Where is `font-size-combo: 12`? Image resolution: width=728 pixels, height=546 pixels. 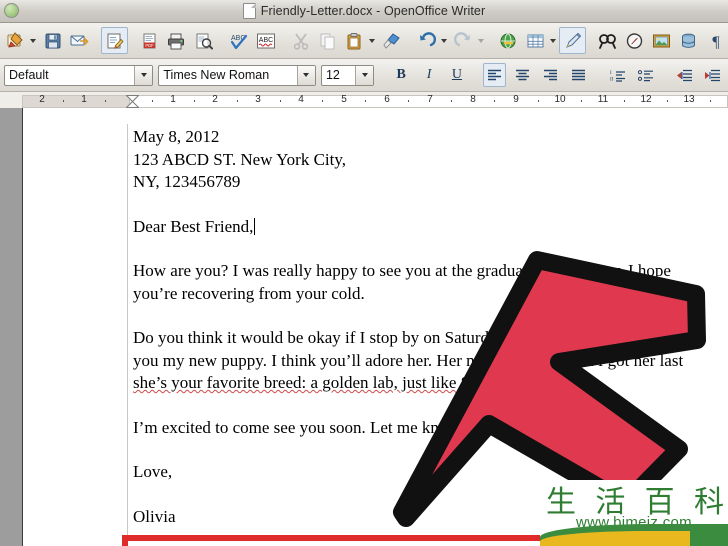
font-size-combo: 12 is located at coordinates (347, 75).